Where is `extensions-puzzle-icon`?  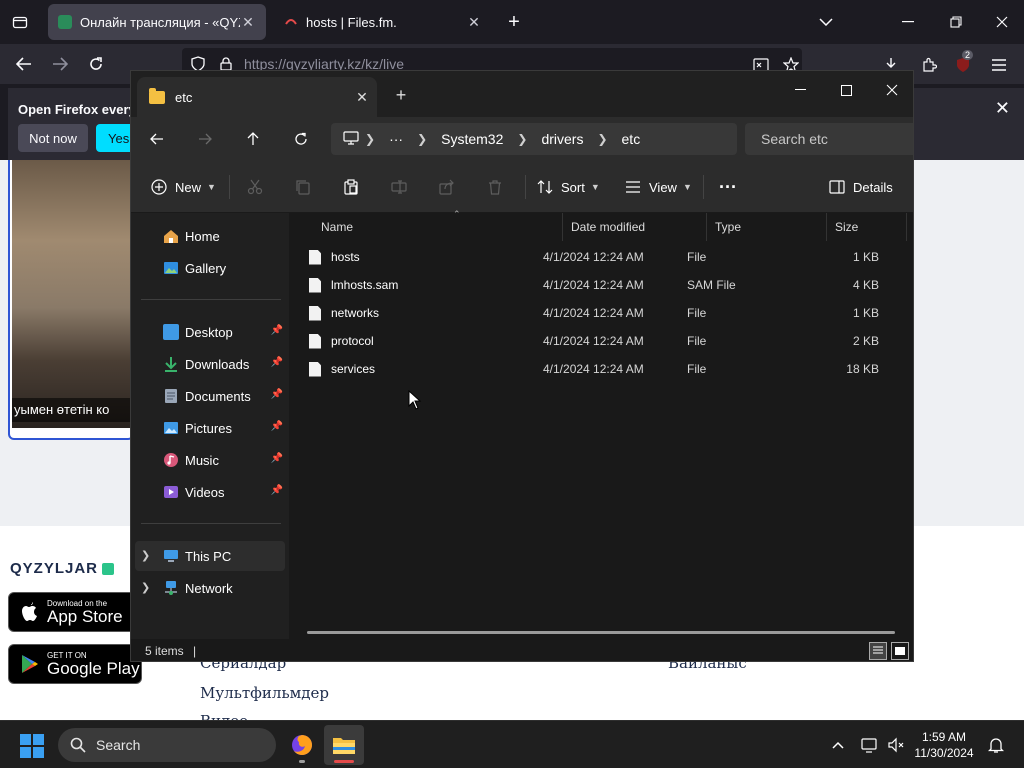 extensions-puzzle-icon is located at coordinates (929, 65).